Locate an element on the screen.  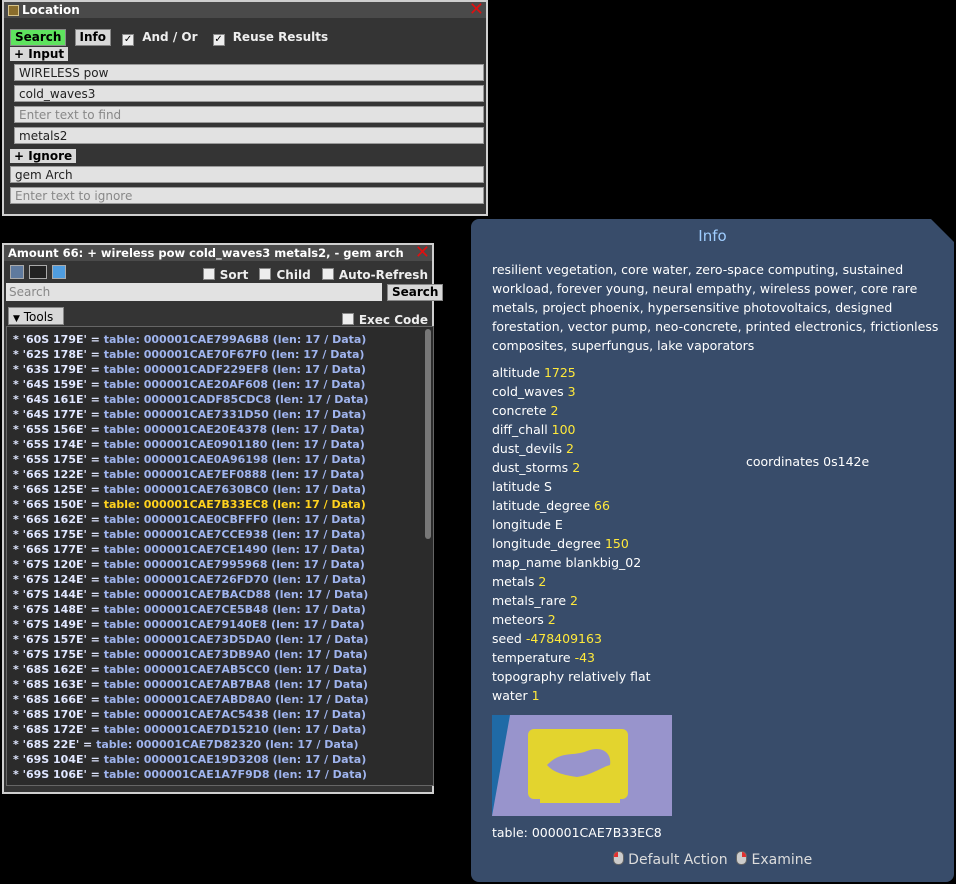
scrollbar is located at coordinates (428, 434).